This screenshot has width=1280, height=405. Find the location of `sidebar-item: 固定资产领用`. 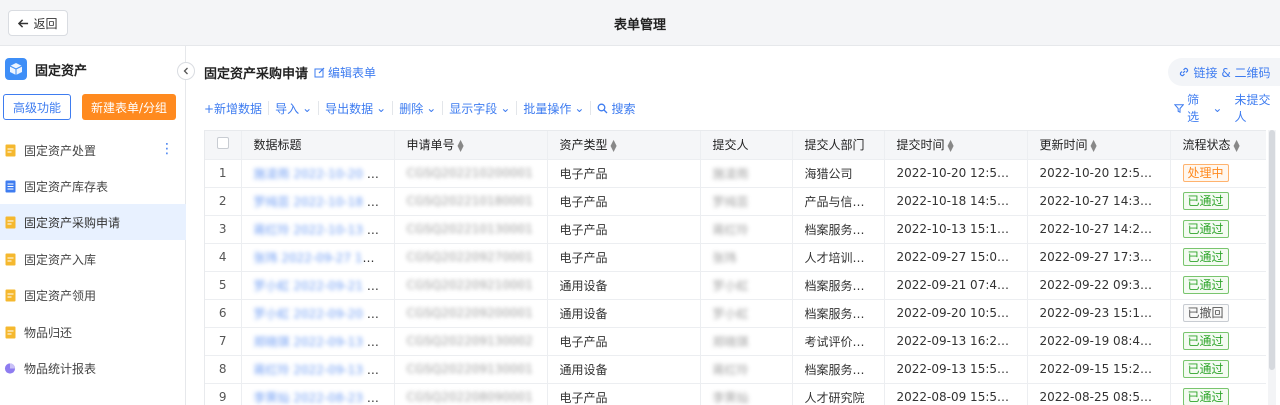

sidebar-item: 固定资产领用 is located at coordinates (93, 295).